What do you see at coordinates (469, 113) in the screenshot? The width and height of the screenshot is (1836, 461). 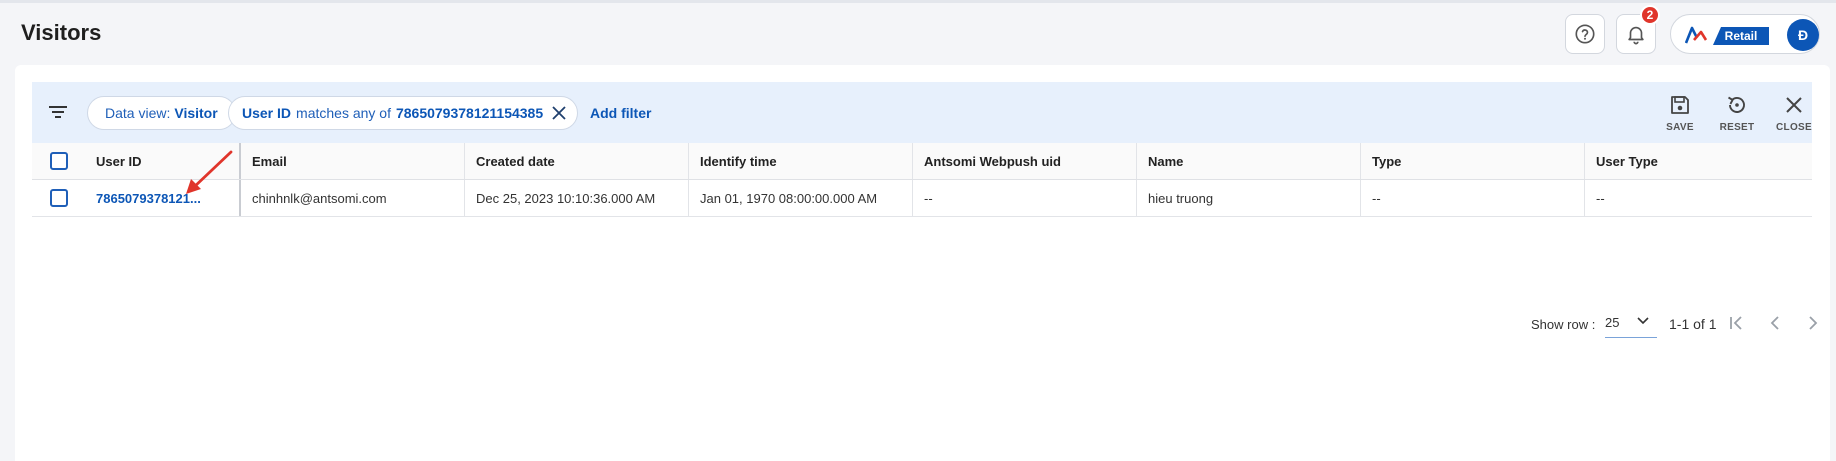 I see `filter-value: 7865079378121154385` at bounding box center [469, 113].